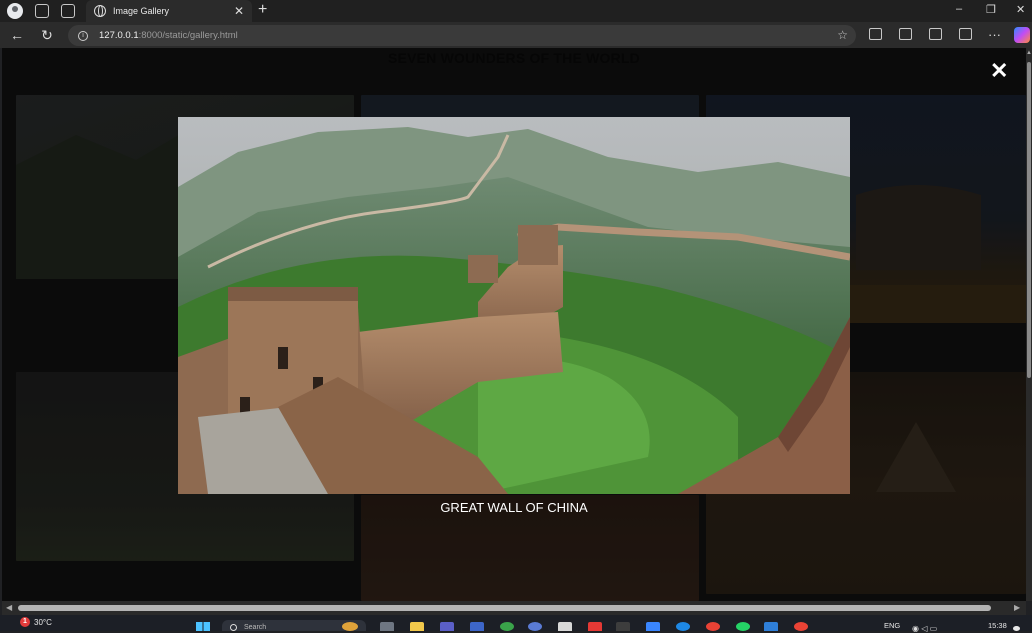  I want to click on address-bar: i 127.0.0.1:8000/static/gallery.html ☆, so click(462, 35).